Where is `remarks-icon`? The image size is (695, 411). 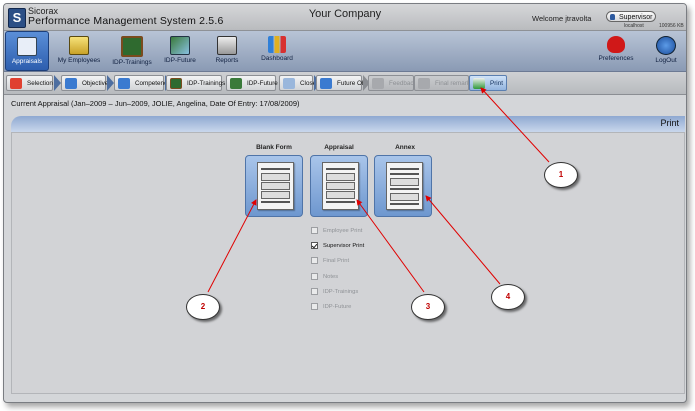 remarks-icon is located at coordinates (424, 83).